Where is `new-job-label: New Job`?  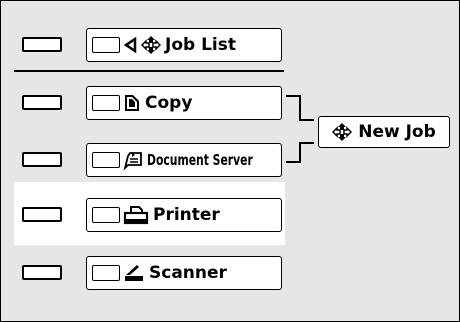 new-job-label: New Job is located at coordinates (397, 132).